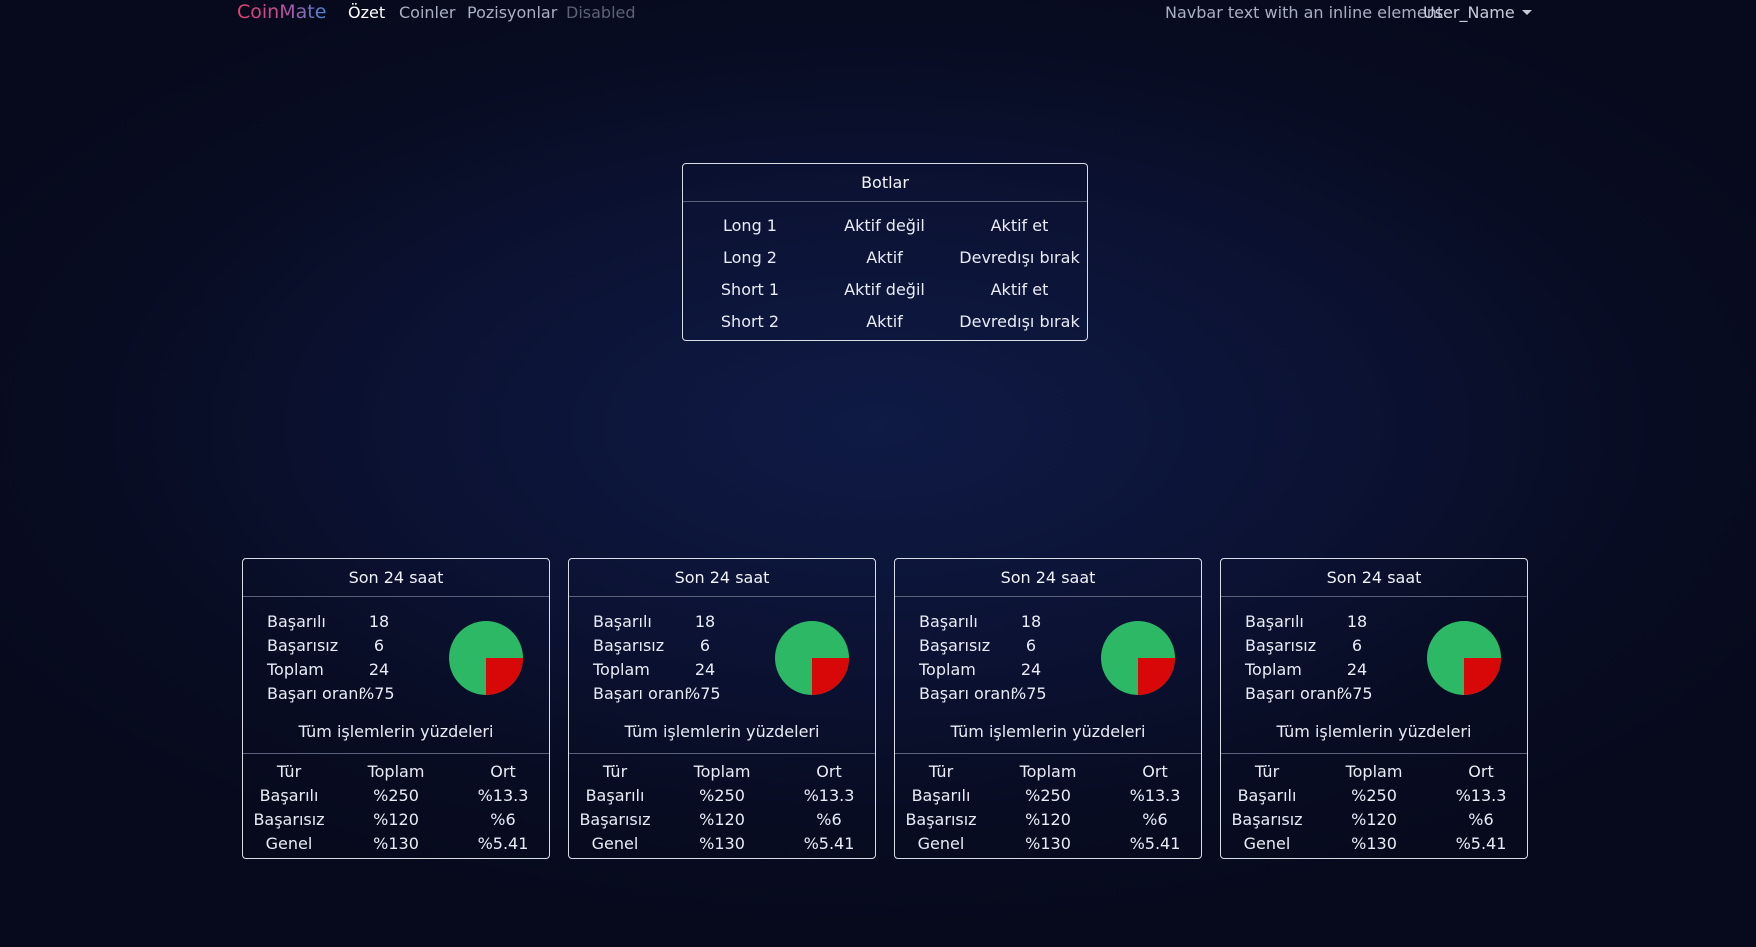 The width and height of the screenshot is (1756, 947). Describe the element at coordinates (641, 693) in the screenshot. I see `metric-label: Başarı oranı` at that location.